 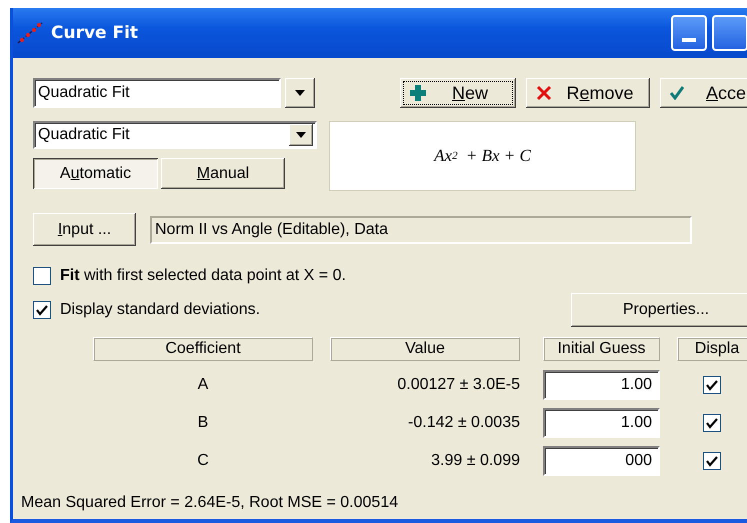 What do you see at coordinates (601, 461) in the screenshot?
I see `initial-guess-field: 000` at bounding box center [601, 461].